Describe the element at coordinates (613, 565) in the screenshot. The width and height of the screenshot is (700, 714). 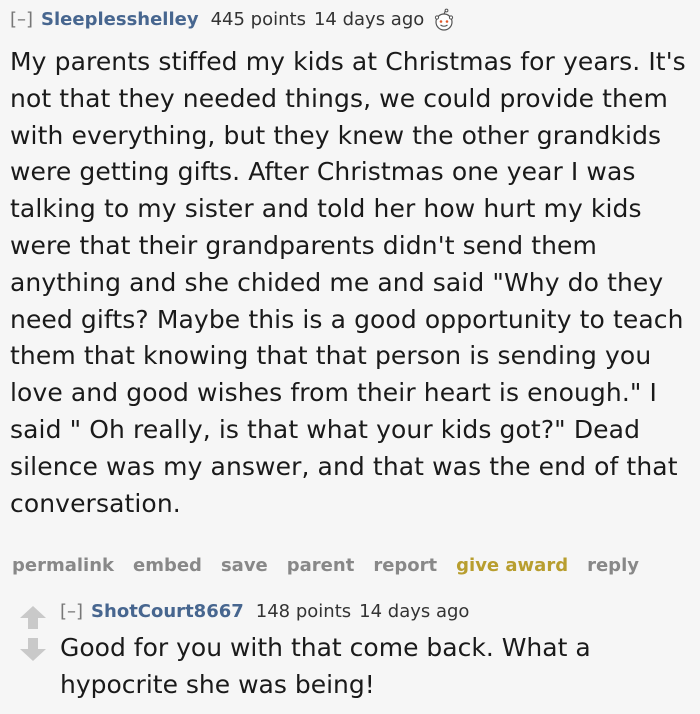
I see `reply-button: reply` at that location.